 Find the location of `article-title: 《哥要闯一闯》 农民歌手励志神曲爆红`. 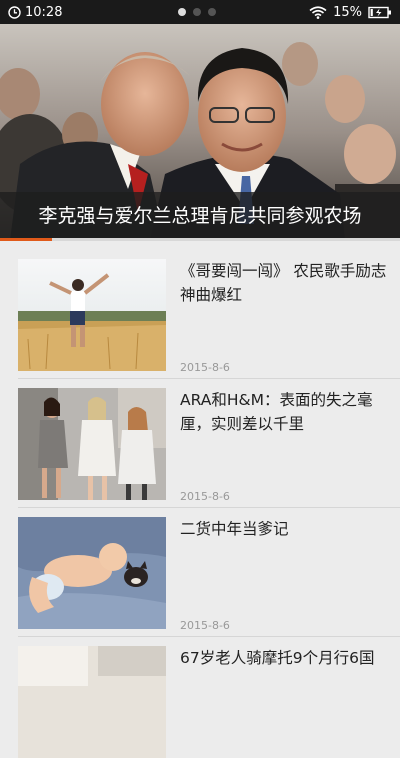

article-title: 《哥要闯一闯》 农民歌手励志神曲爆红 is located at coordinates (283, 283).